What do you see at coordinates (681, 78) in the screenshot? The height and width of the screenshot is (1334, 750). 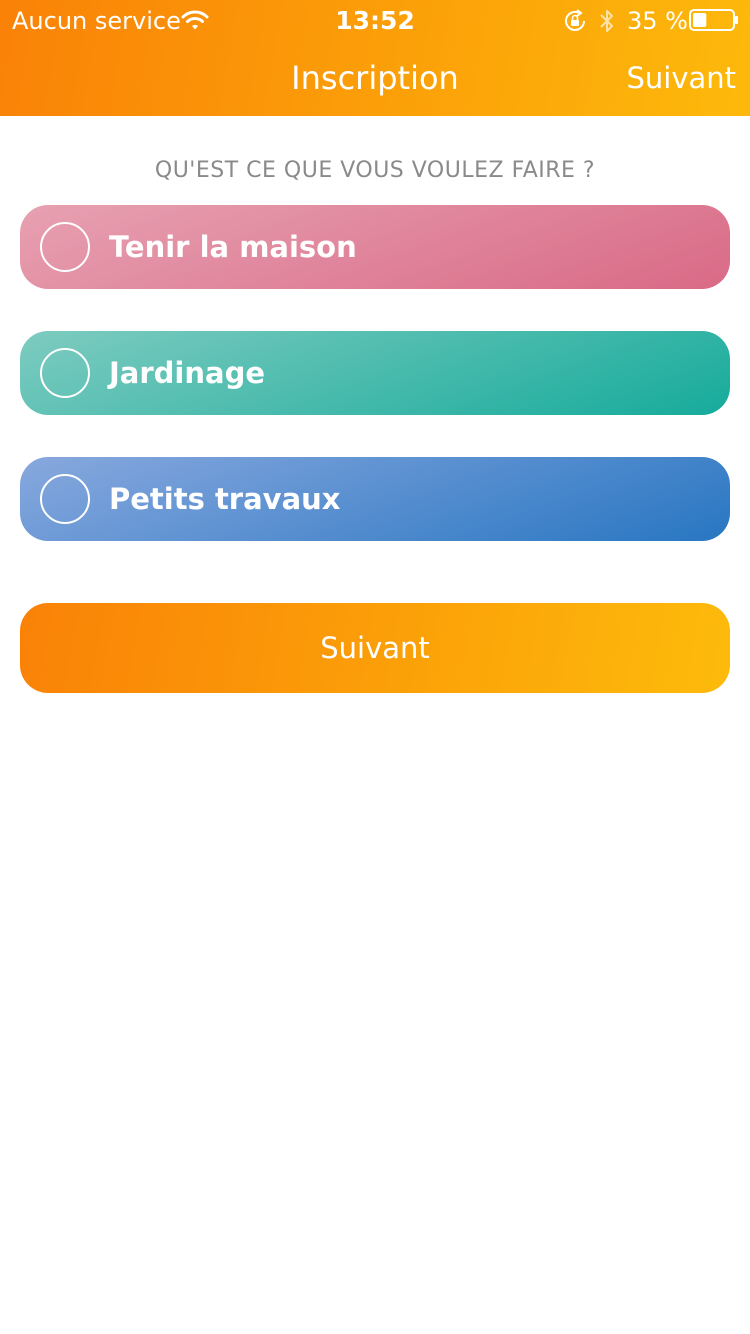 I see `nav-next-button: Suivant` at bounding box center [681, 78].